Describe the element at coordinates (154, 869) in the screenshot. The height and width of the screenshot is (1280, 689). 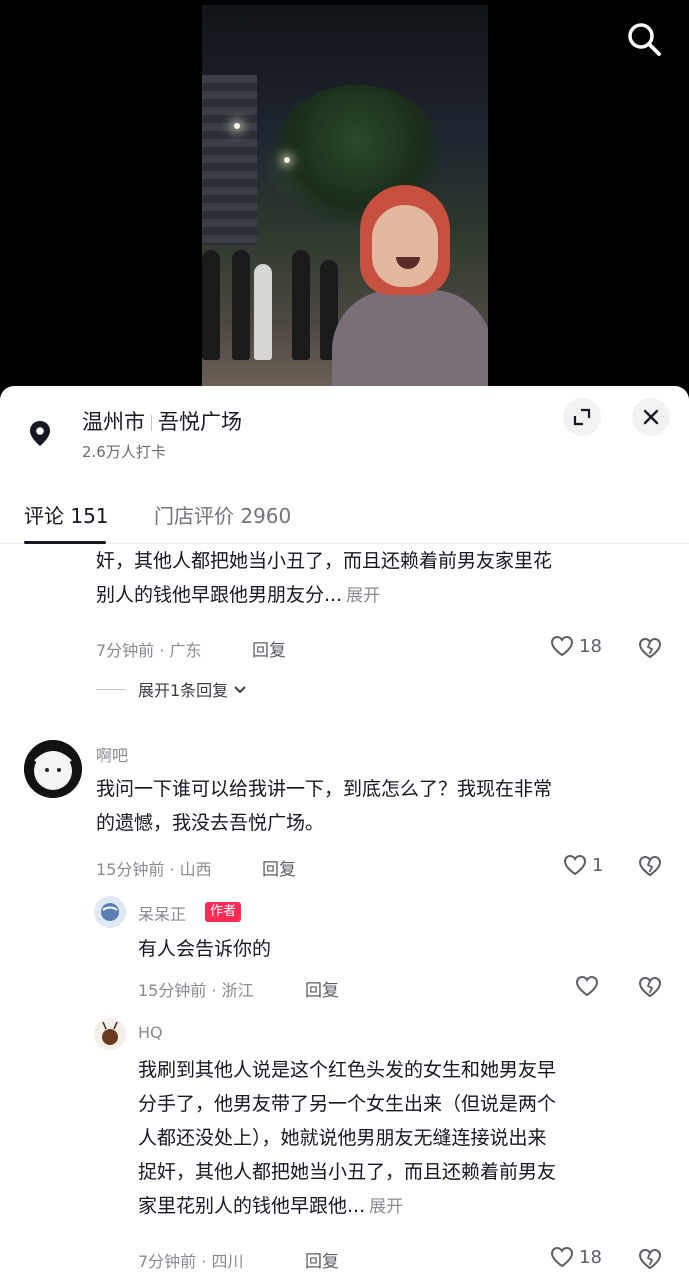
I see `comment-meta: 15分钟前 · 山西` at that location.